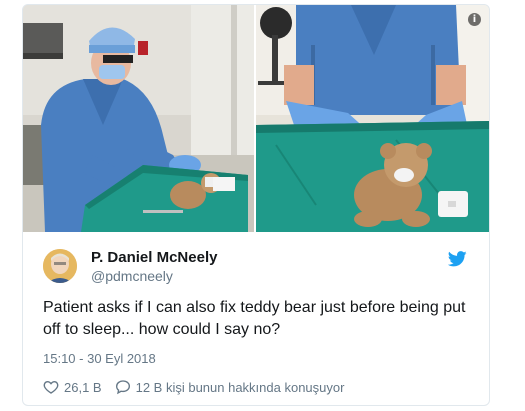 The height and width of the screenshot is (411, 525). I want to click on heart-icon, so click(51, 387).